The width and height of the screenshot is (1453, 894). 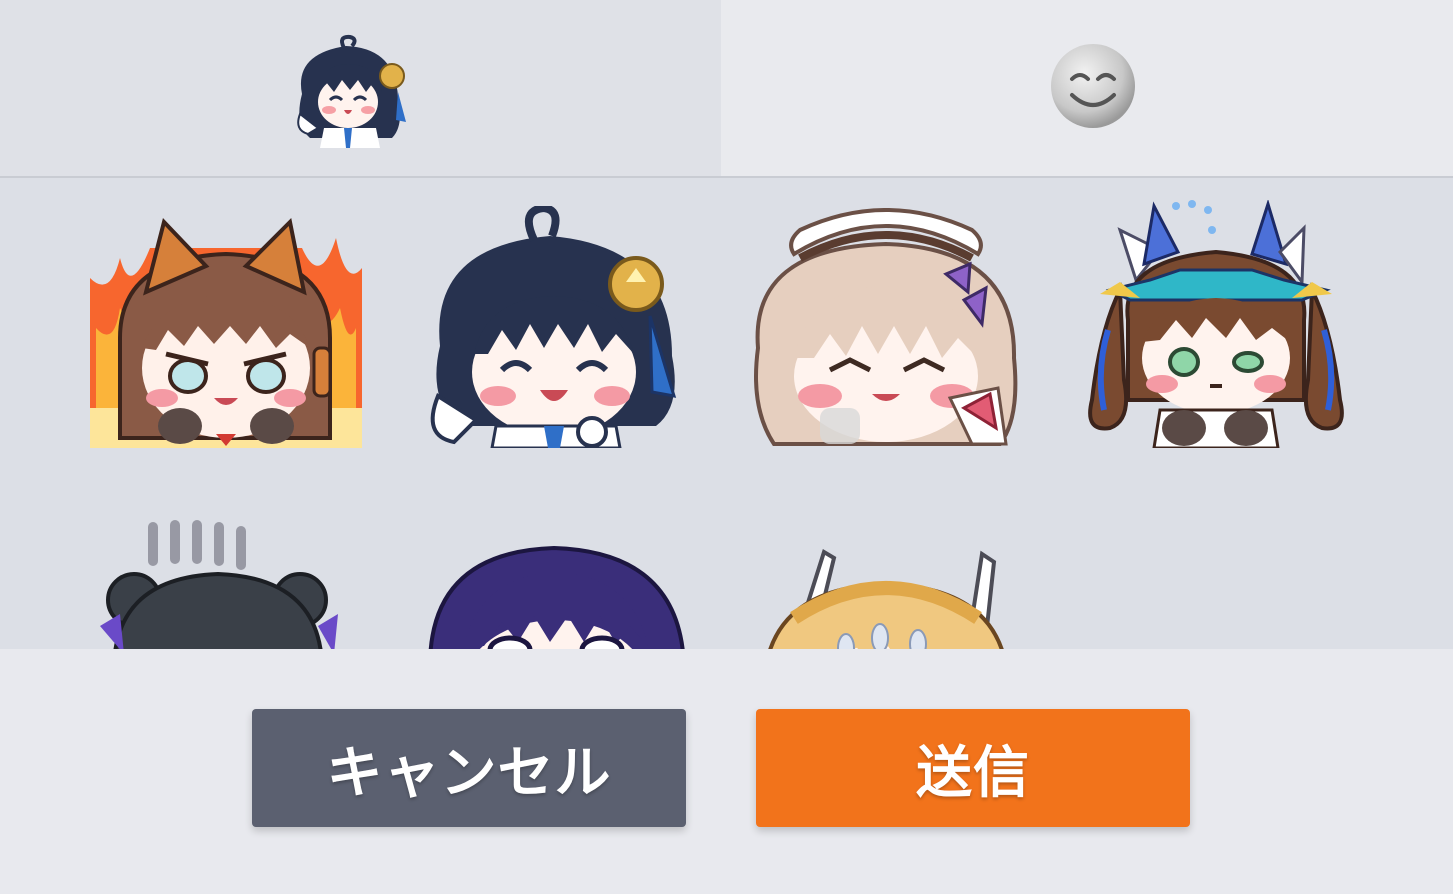 I want to click on sticker-dark-hair-cheering, so click(x=553, y=327).